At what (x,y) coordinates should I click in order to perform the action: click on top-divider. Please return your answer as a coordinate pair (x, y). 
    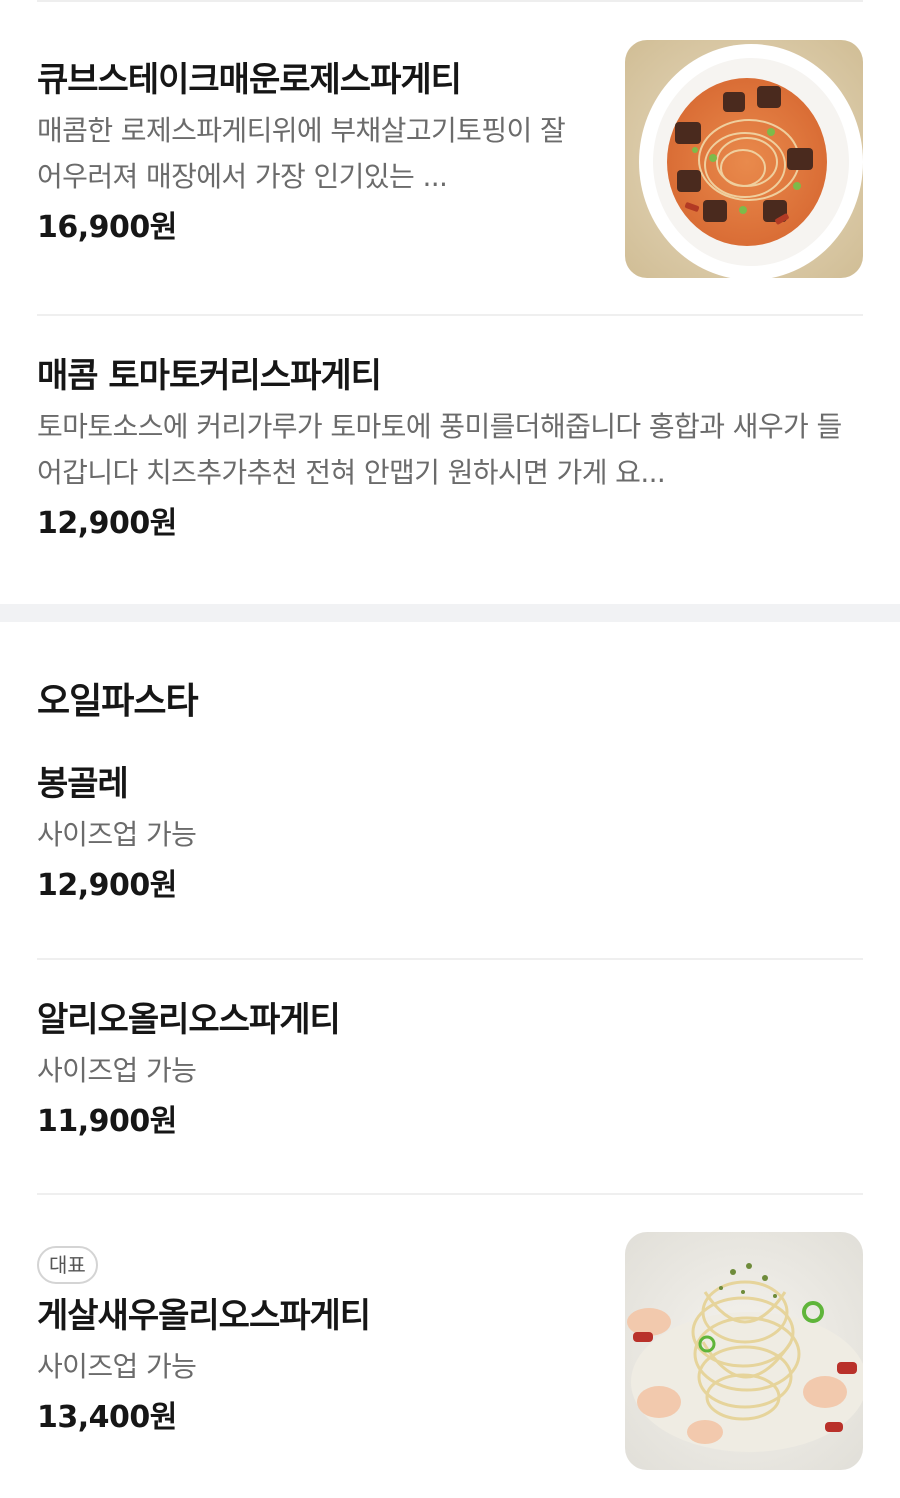
    Looking at the image, I should click on (450, 1).